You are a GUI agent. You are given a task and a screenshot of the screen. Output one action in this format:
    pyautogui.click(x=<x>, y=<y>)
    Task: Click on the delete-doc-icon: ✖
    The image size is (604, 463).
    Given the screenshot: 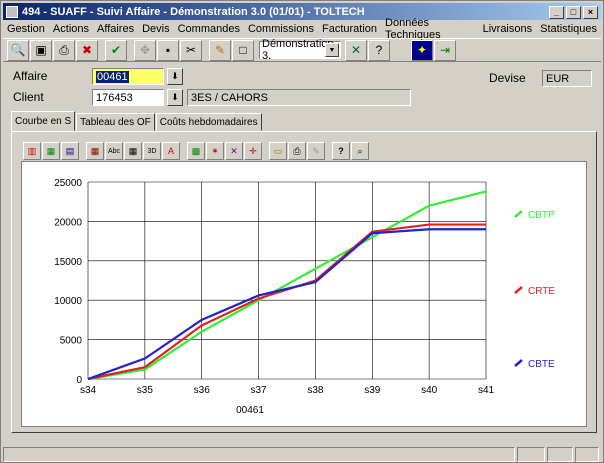 What is the action you would take?
    pyautogui.click(x=87, y=50)
    